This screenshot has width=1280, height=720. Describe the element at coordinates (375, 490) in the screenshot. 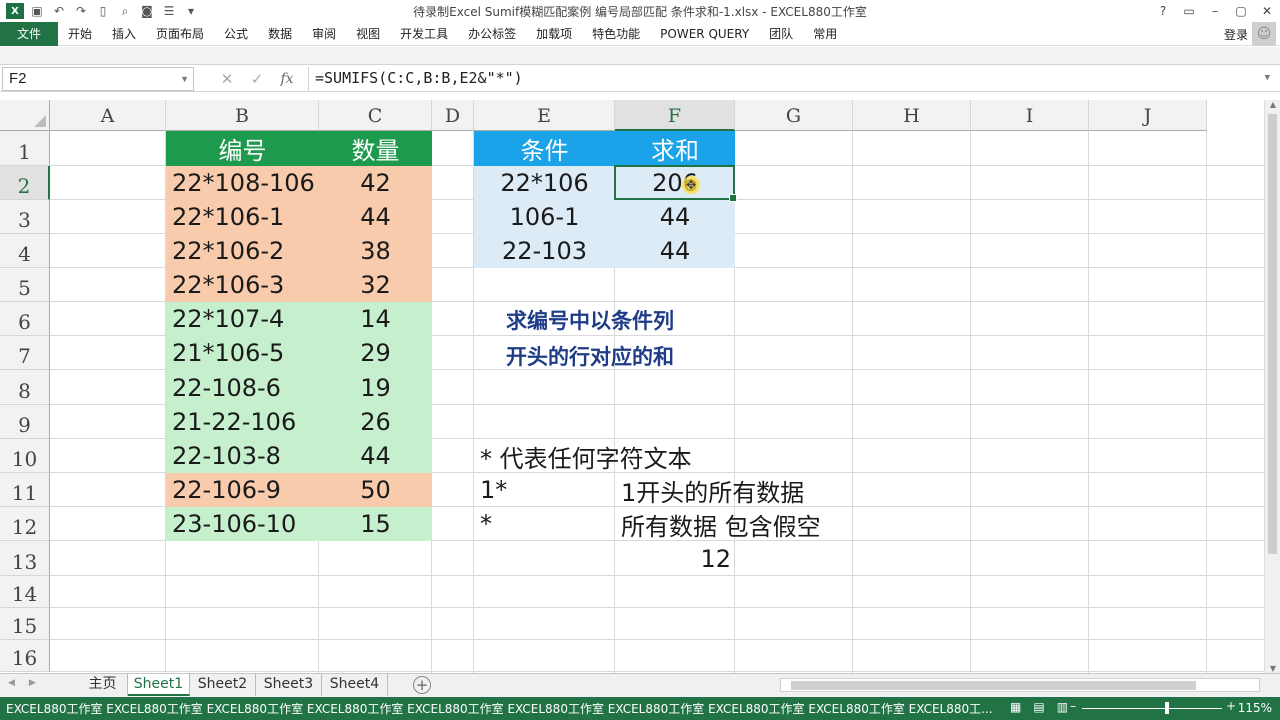

I see `cell-qty: 50` at that location.